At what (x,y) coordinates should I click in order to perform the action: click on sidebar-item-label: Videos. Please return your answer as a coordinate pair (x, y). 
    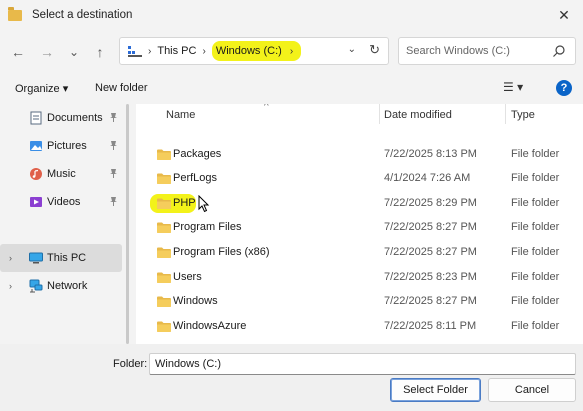
    Looking at the image, I should click on (64, 202).